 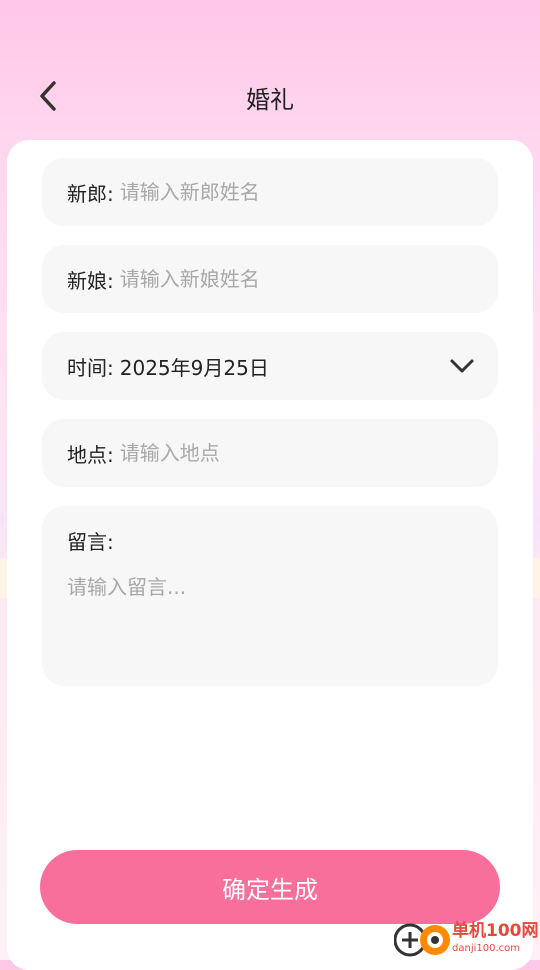 What do you see at coordinates (90, 367) in the screenshot?
I see `time-label: 时间:` at bounding box center [90, 367].